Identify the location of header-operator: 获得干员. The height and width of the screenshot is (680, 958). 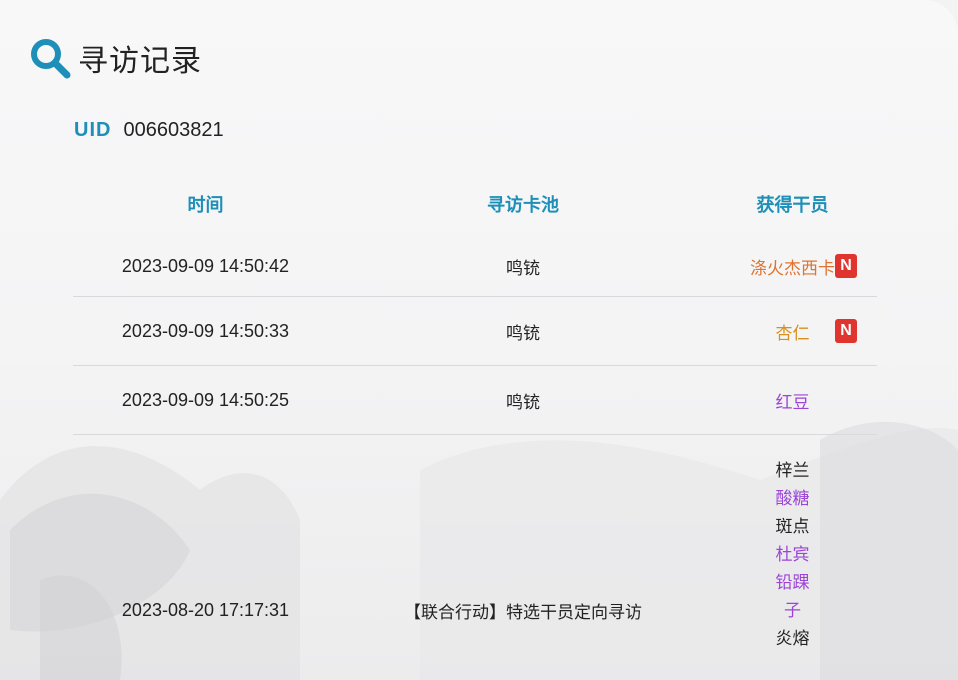
(792, 205).